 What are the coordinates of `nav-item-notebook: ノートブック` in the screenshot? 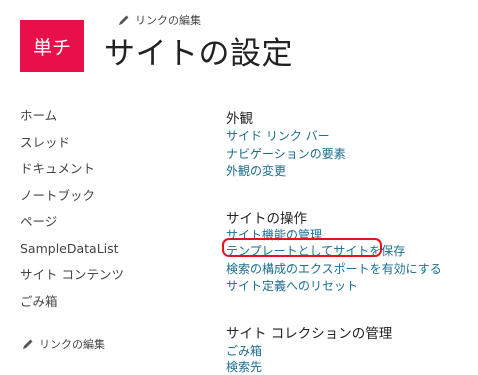 It's located at (95, 200).